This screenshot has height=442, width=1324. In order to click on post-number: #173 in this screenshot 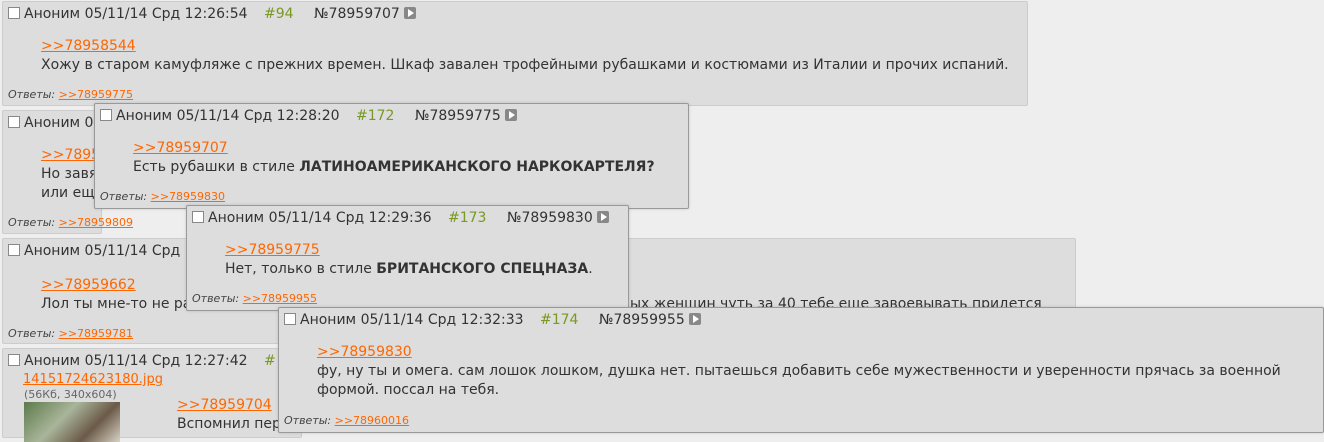, I will do `click(467, 218)`.